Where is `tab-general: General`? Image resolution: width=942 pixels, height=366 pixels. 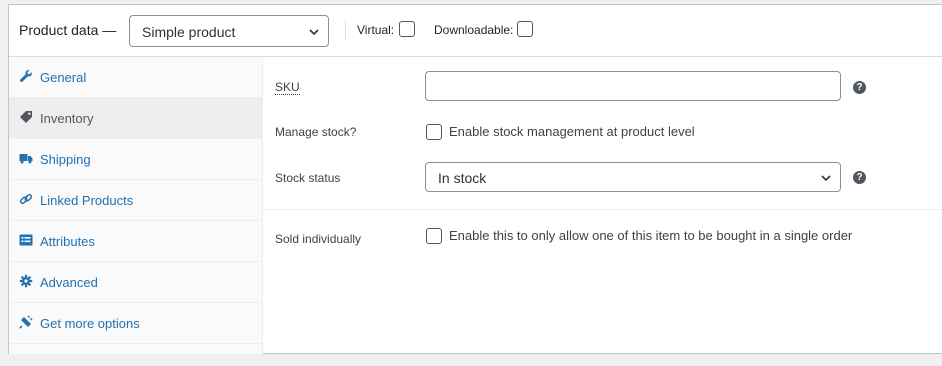
tab-general: General is located at coordinates (136, 77).